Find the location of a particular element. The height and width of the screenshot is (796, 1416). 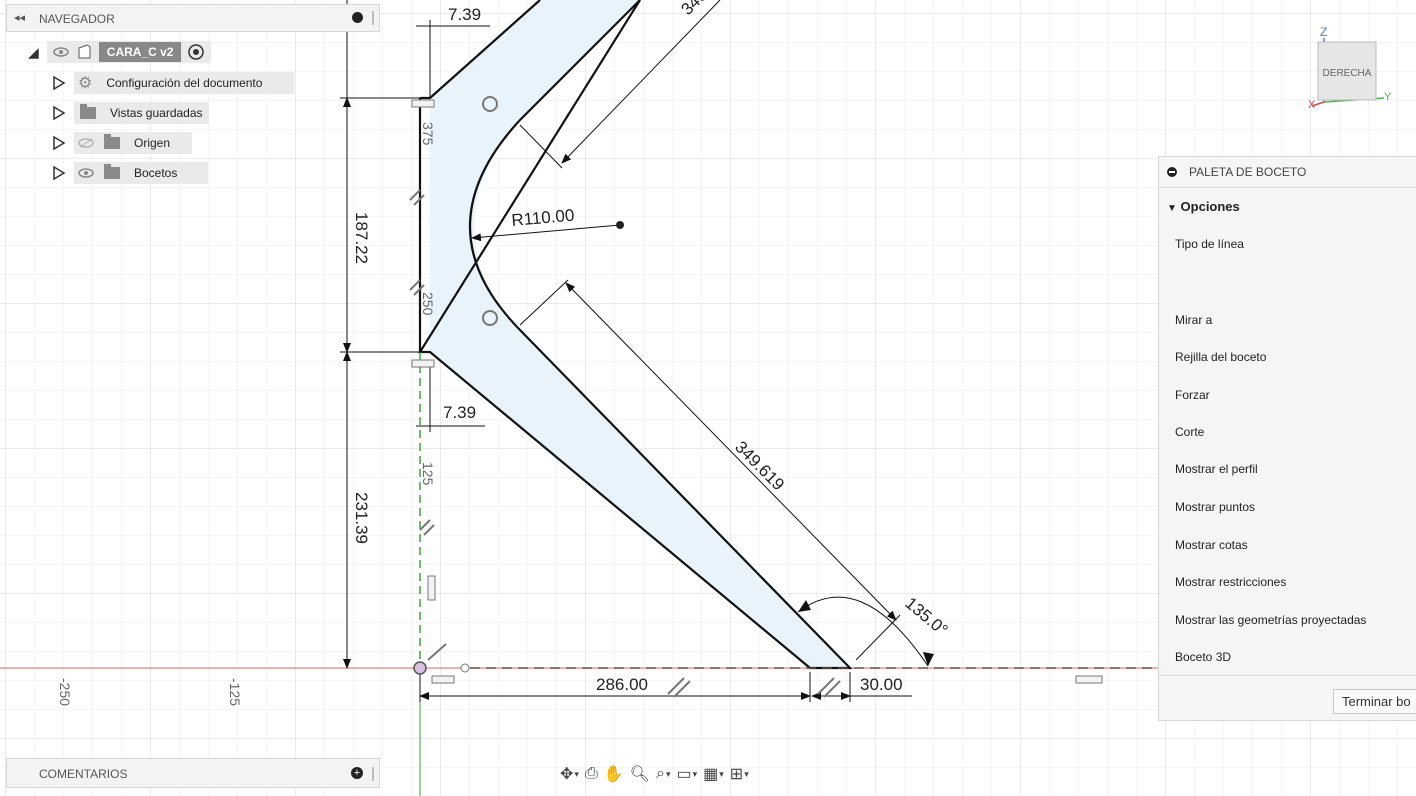

navigator-panel: ◂◂ NAVEGADOR is located at coordinates (193, 18).